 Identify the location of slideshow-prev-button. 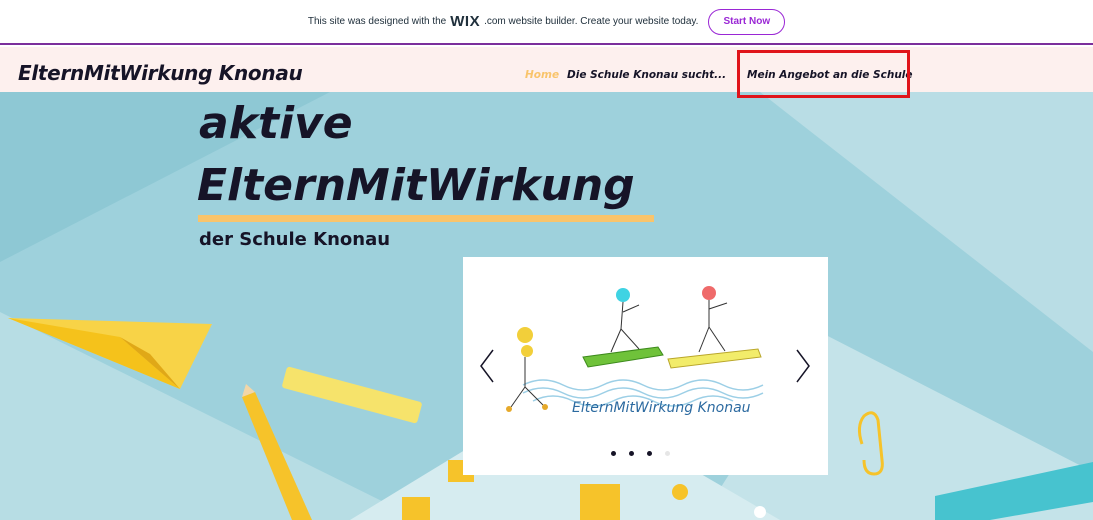
(487, 366).